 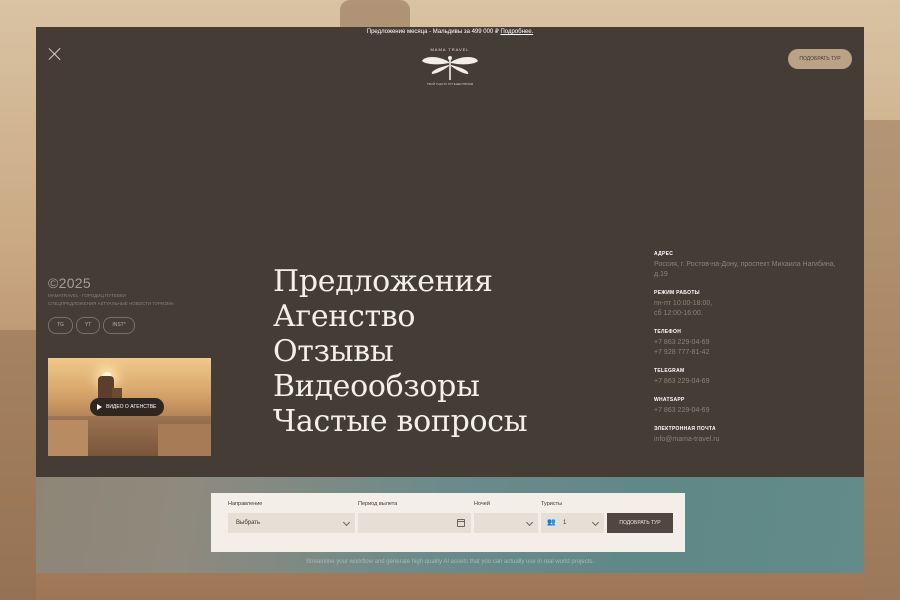 What do you see at coordinates (245, 504) in the screenshot?
I see `direction-label: Направление` at bounding box center [245, 504].